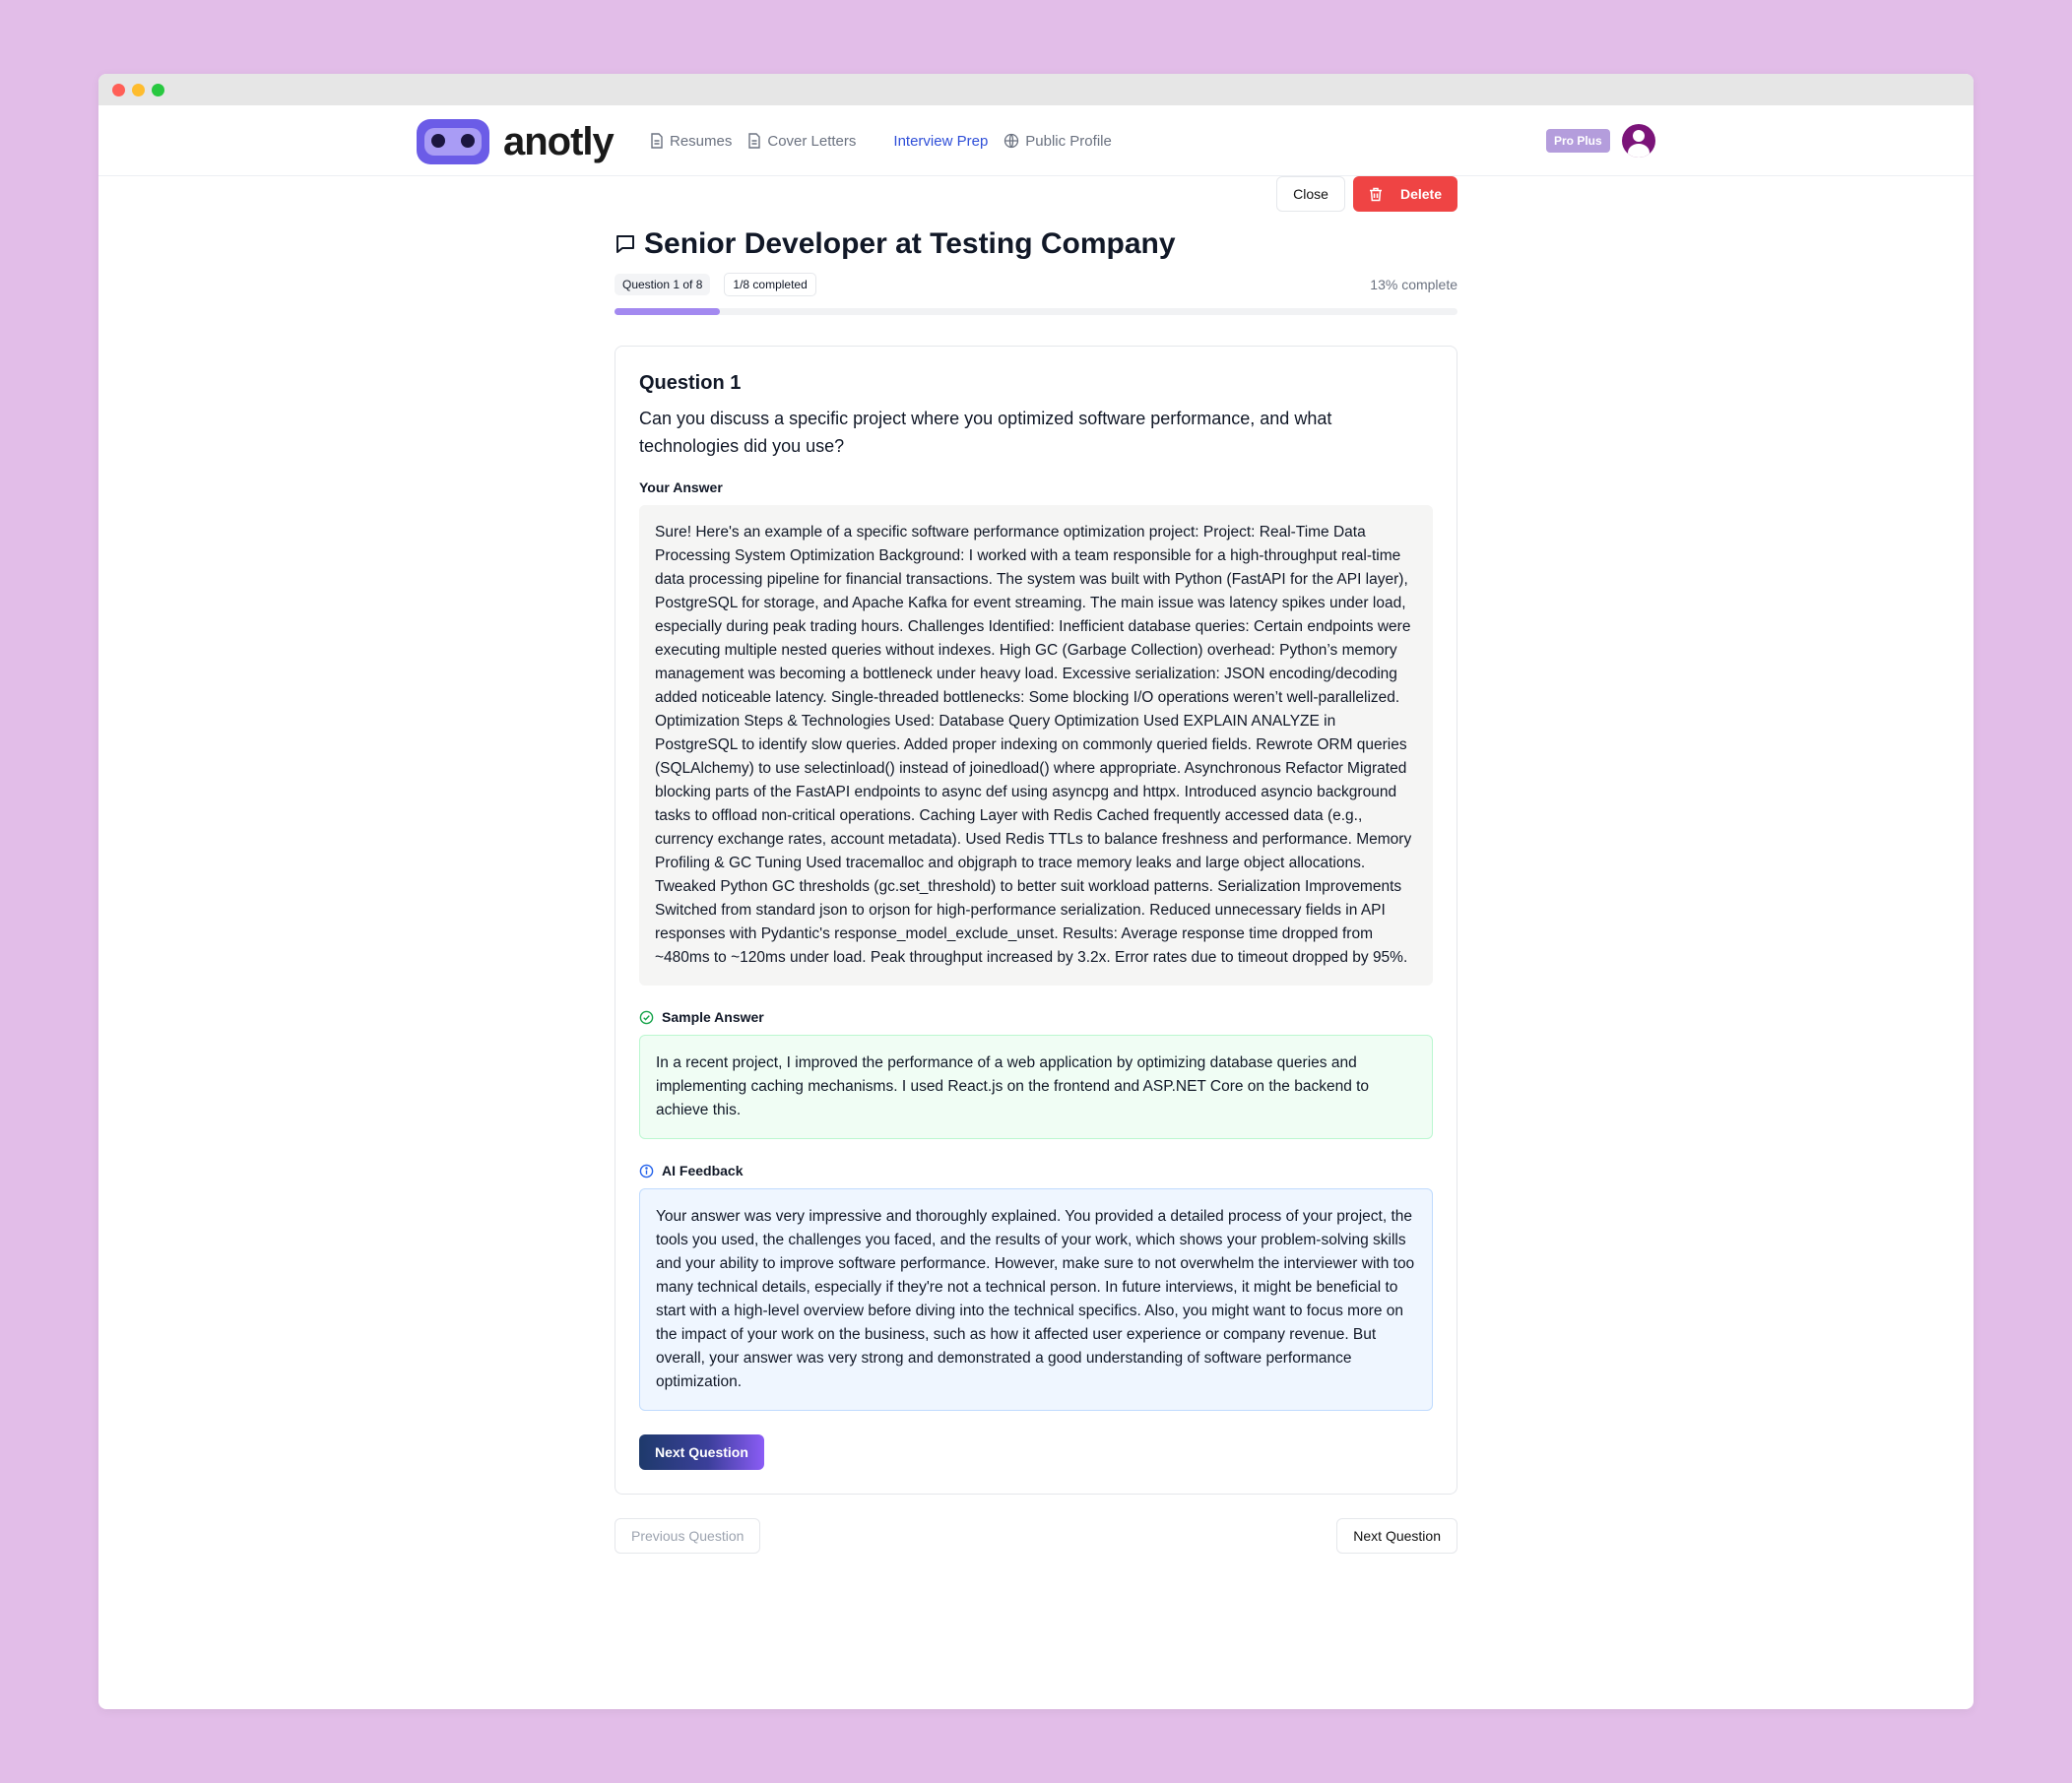  What do you see at coordinates (1068, 141) in the screenshot?
I see `nav-label: Public Profile` at bounding box center [1068, 141].